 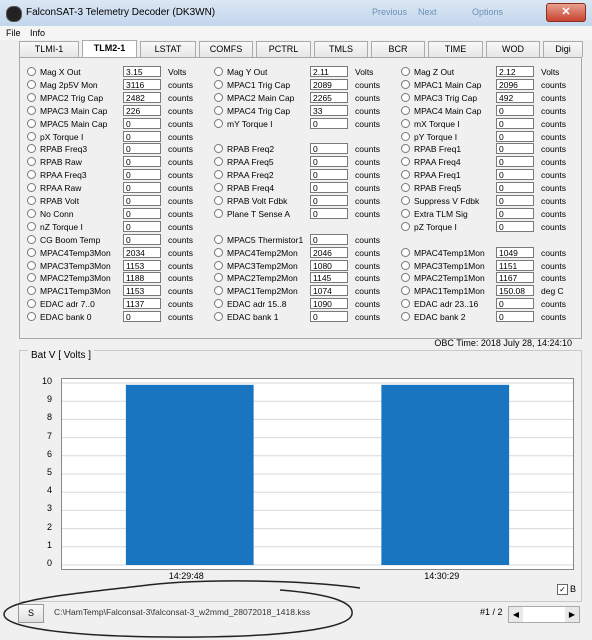 I want to click on field-mag-y-out-option: Mag Y Out, so click(x=240, y=72).